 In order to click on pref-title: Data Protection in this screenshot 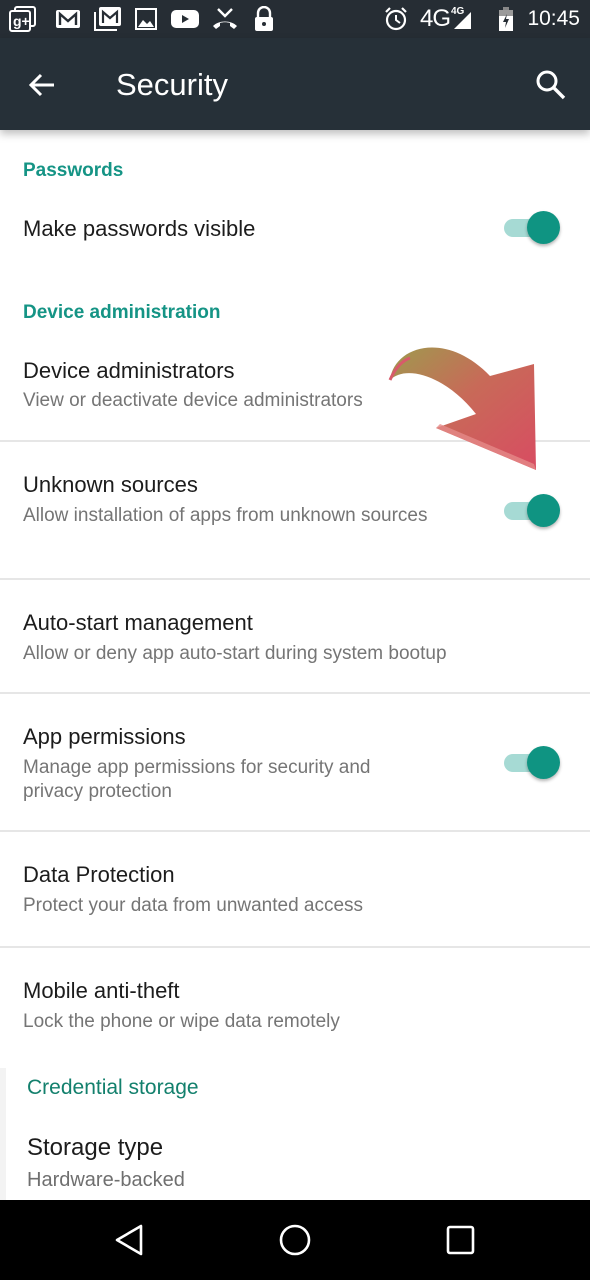, I will do `click(99, 874)`.